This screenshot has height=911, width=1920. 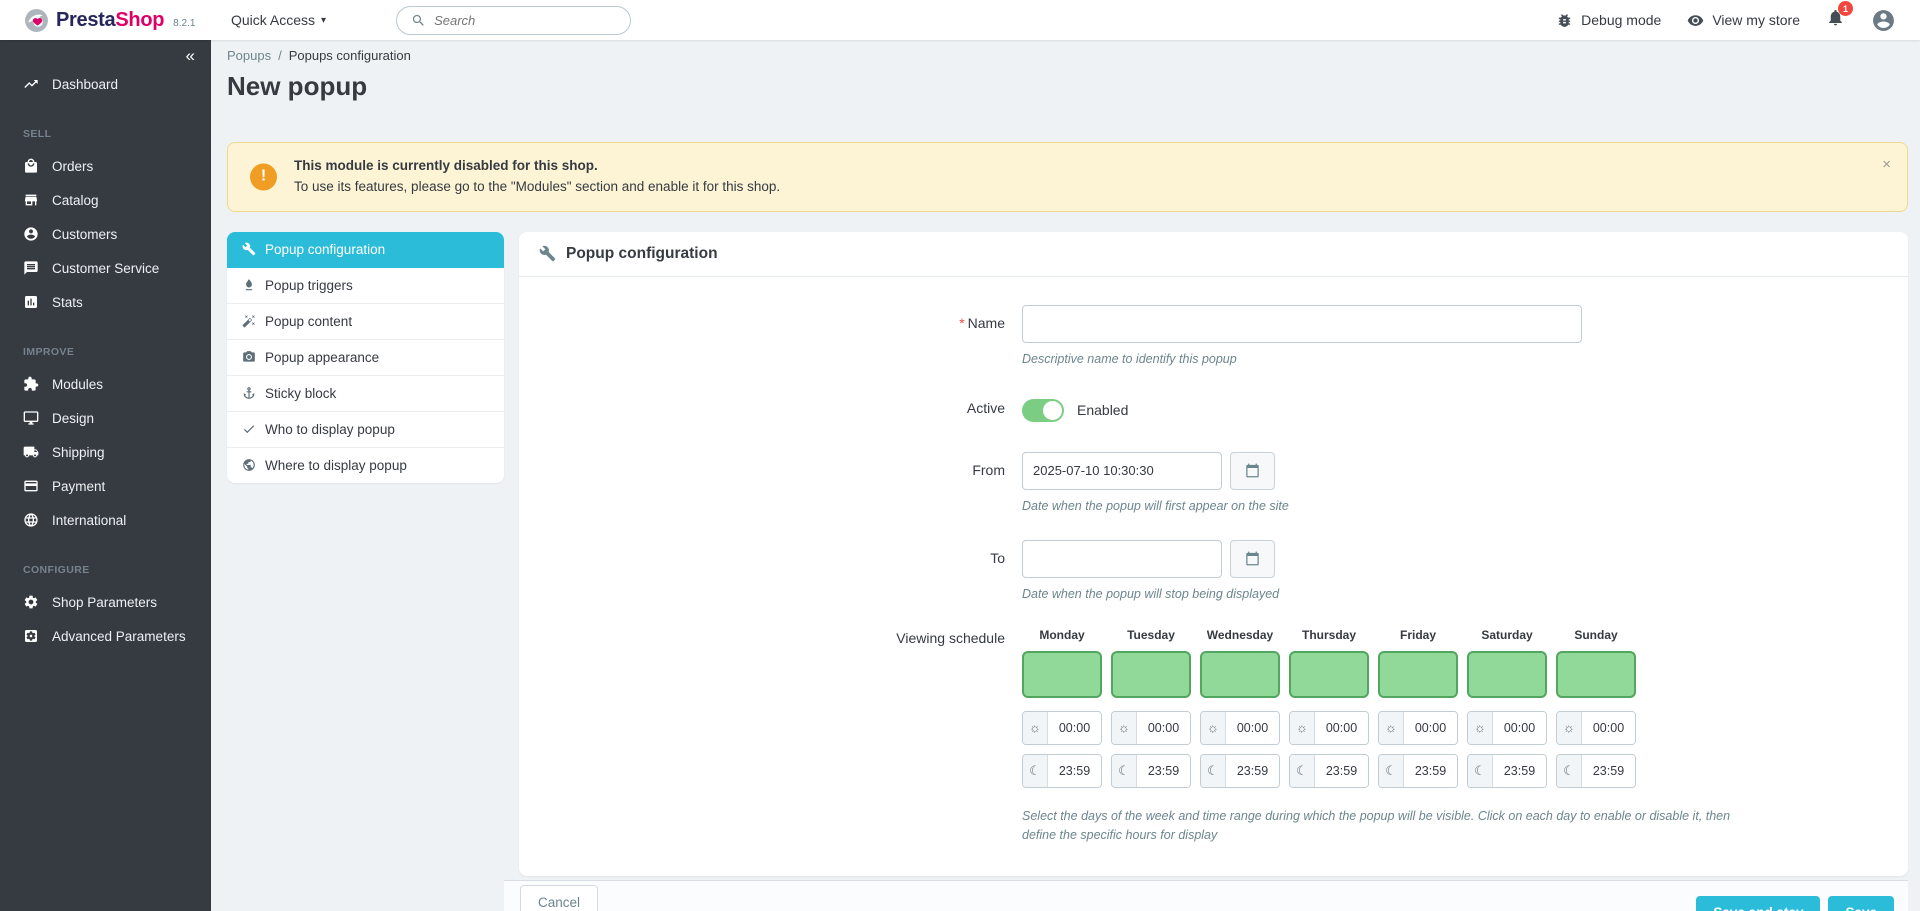 I want to click on tab-popup-content: Popup content, so click(x=365, y=322).